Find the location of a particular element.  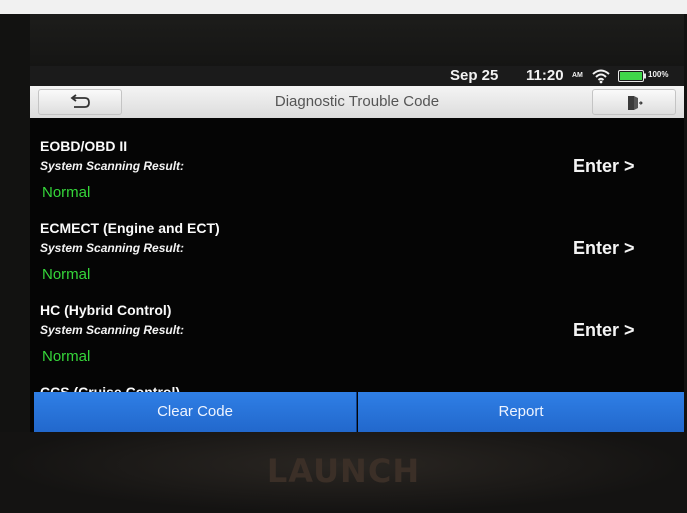

exit-button is located at coordinates (634, 102).